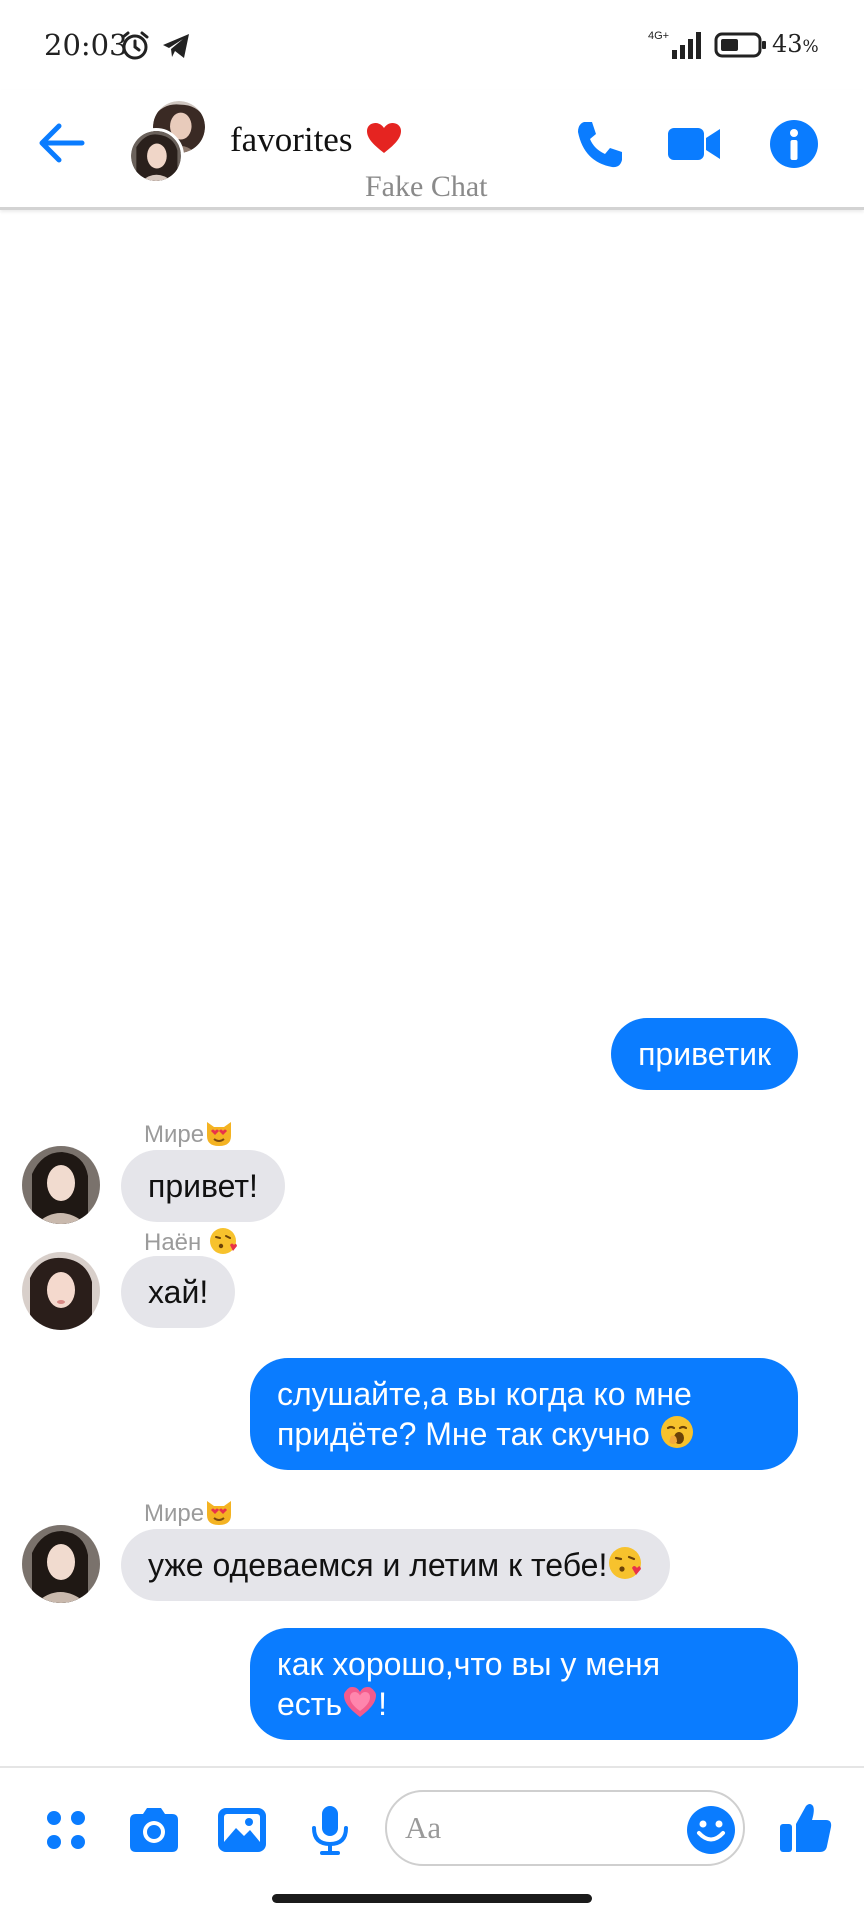  What do you see at coordinates (66, 1830) in the screenshot?
I see `more-actions-icon` at bounding box center [66, 1830].